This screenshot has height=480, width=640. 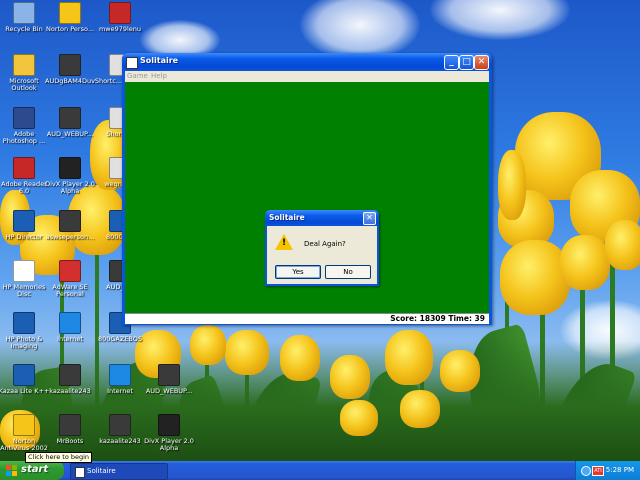 I want to click on start-label: start, so click(x=35, y=469).